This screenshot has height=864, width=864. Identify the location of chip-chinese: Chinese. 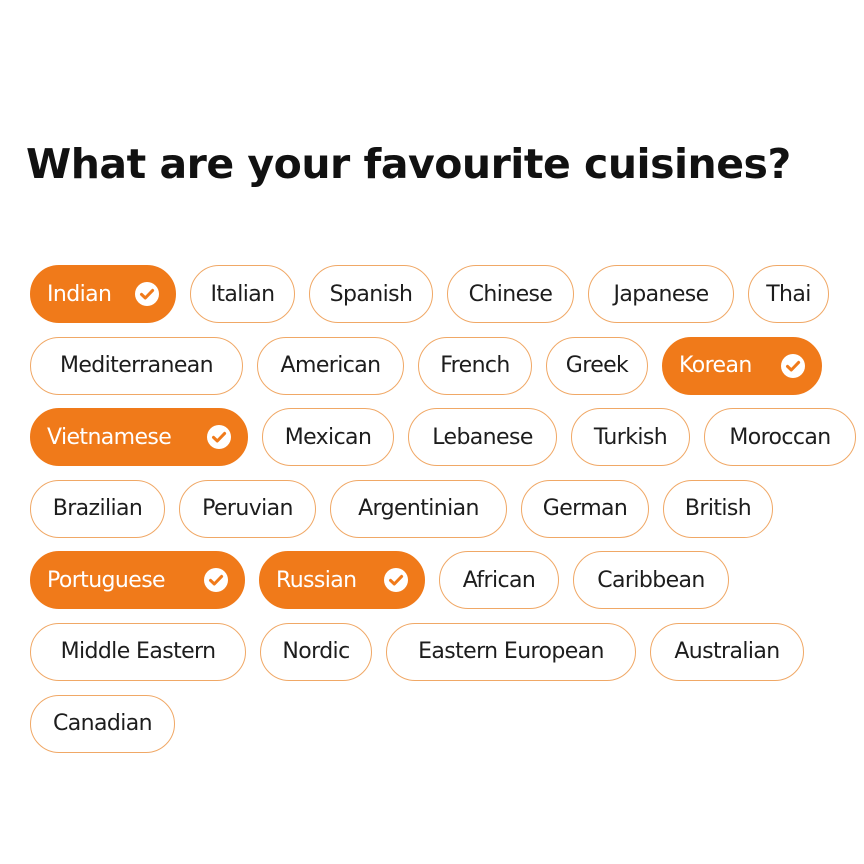
(510, 294).